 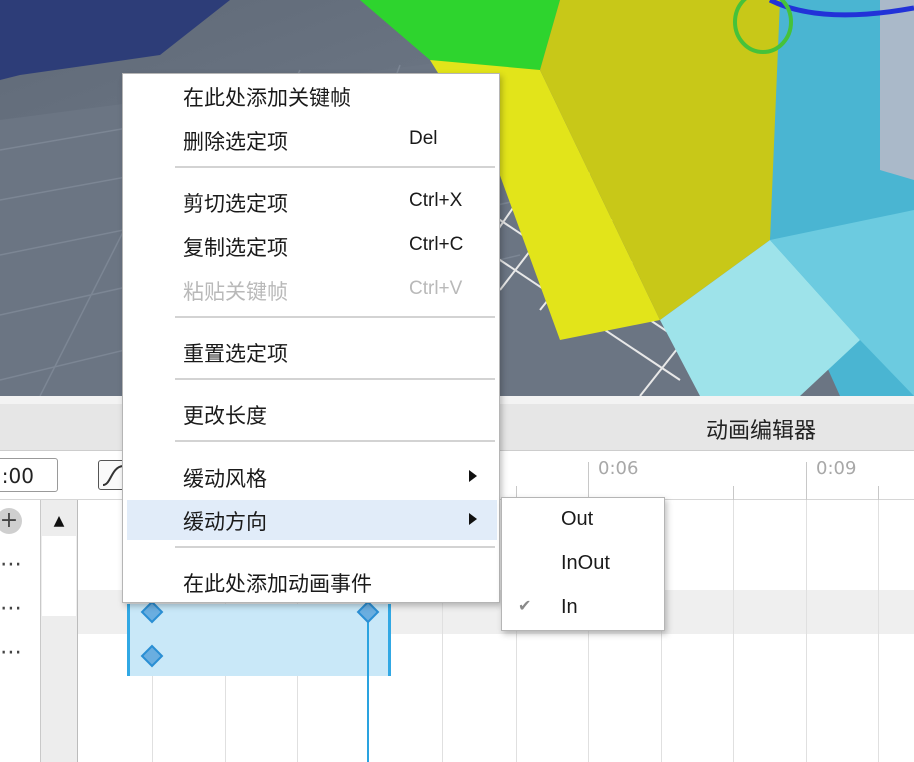 I want to click on submenu-item-label: Out, so click(x=577, y=519).